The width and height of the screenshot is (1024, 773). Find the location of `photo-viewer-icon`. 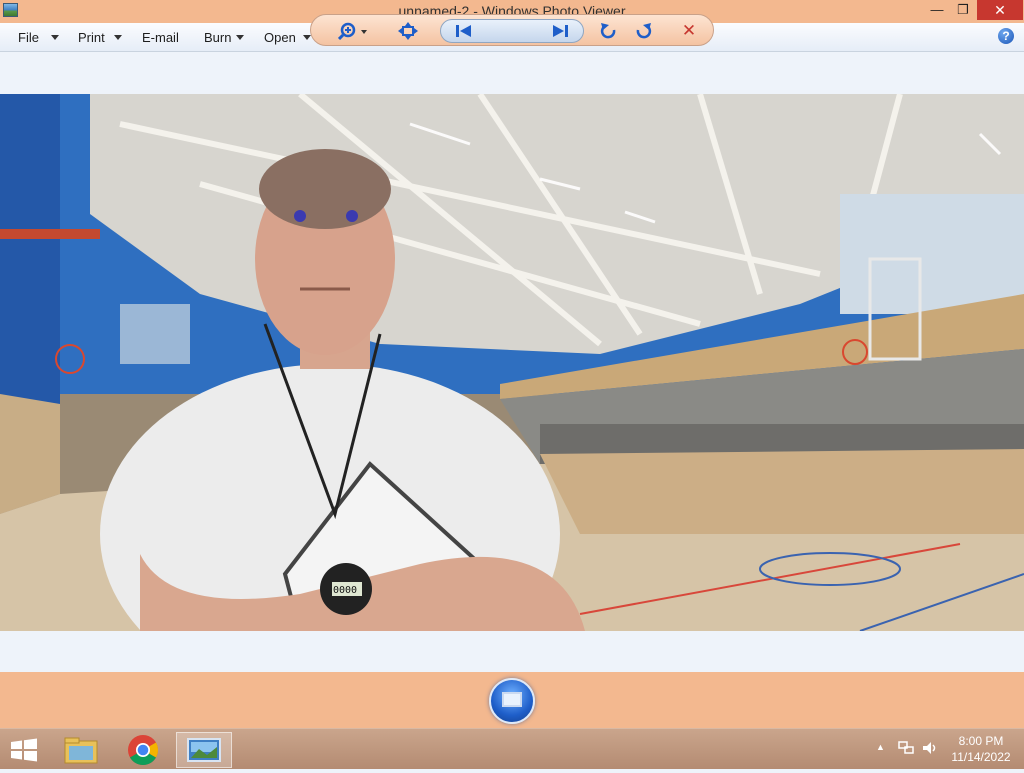

photo-viewer-icon is located at coordinates (204, 750).